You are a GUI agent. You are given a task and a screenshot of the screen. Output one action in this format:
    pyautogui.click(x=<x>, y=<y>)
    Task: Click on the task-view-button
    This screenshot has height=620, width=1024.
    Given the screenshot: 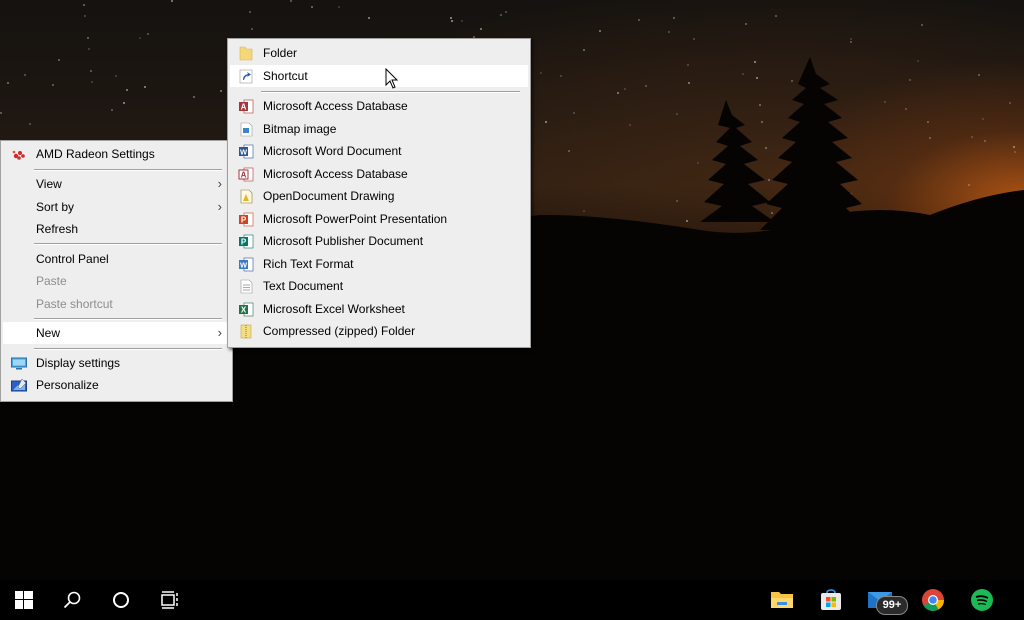 What is the action you would take?
    pyautogui.click(x=170, y=600)
    